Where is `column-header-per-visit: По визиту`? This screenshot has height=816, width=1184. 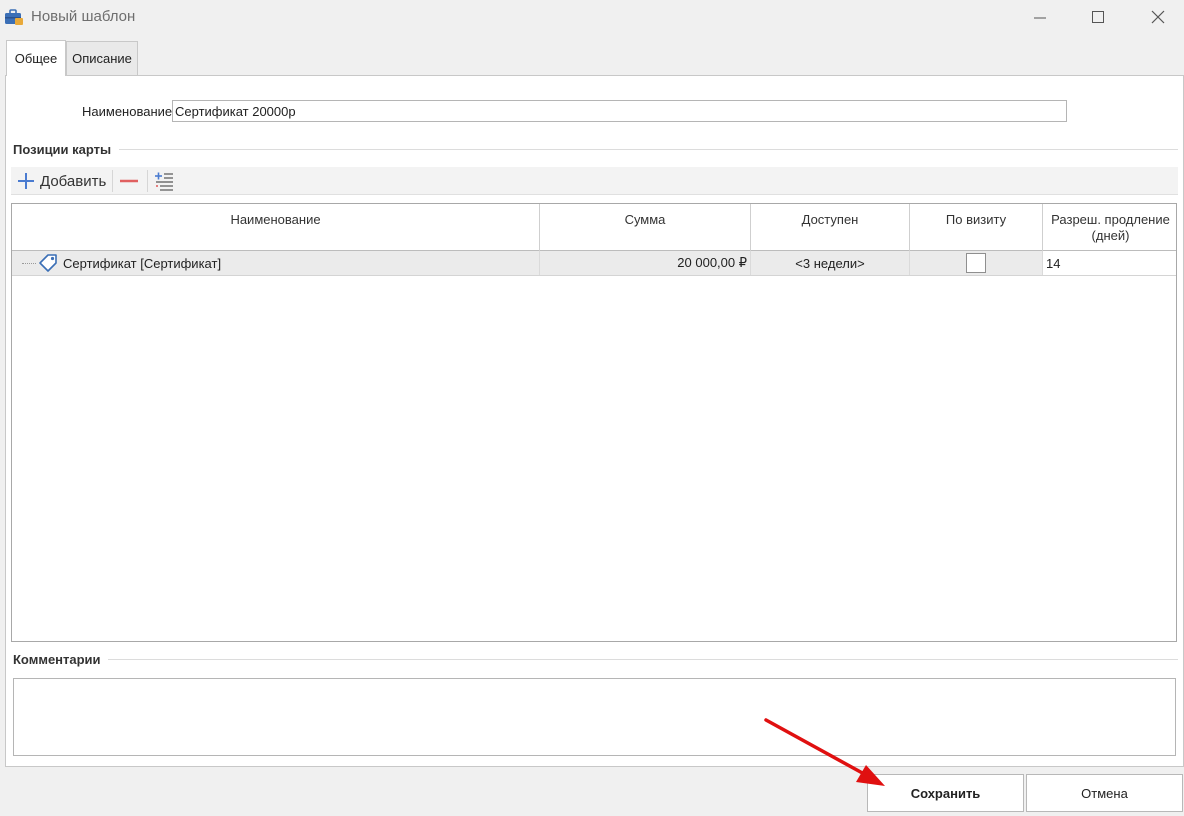 column-header-per-visit: По визиту is located at coordinates (976, 227).